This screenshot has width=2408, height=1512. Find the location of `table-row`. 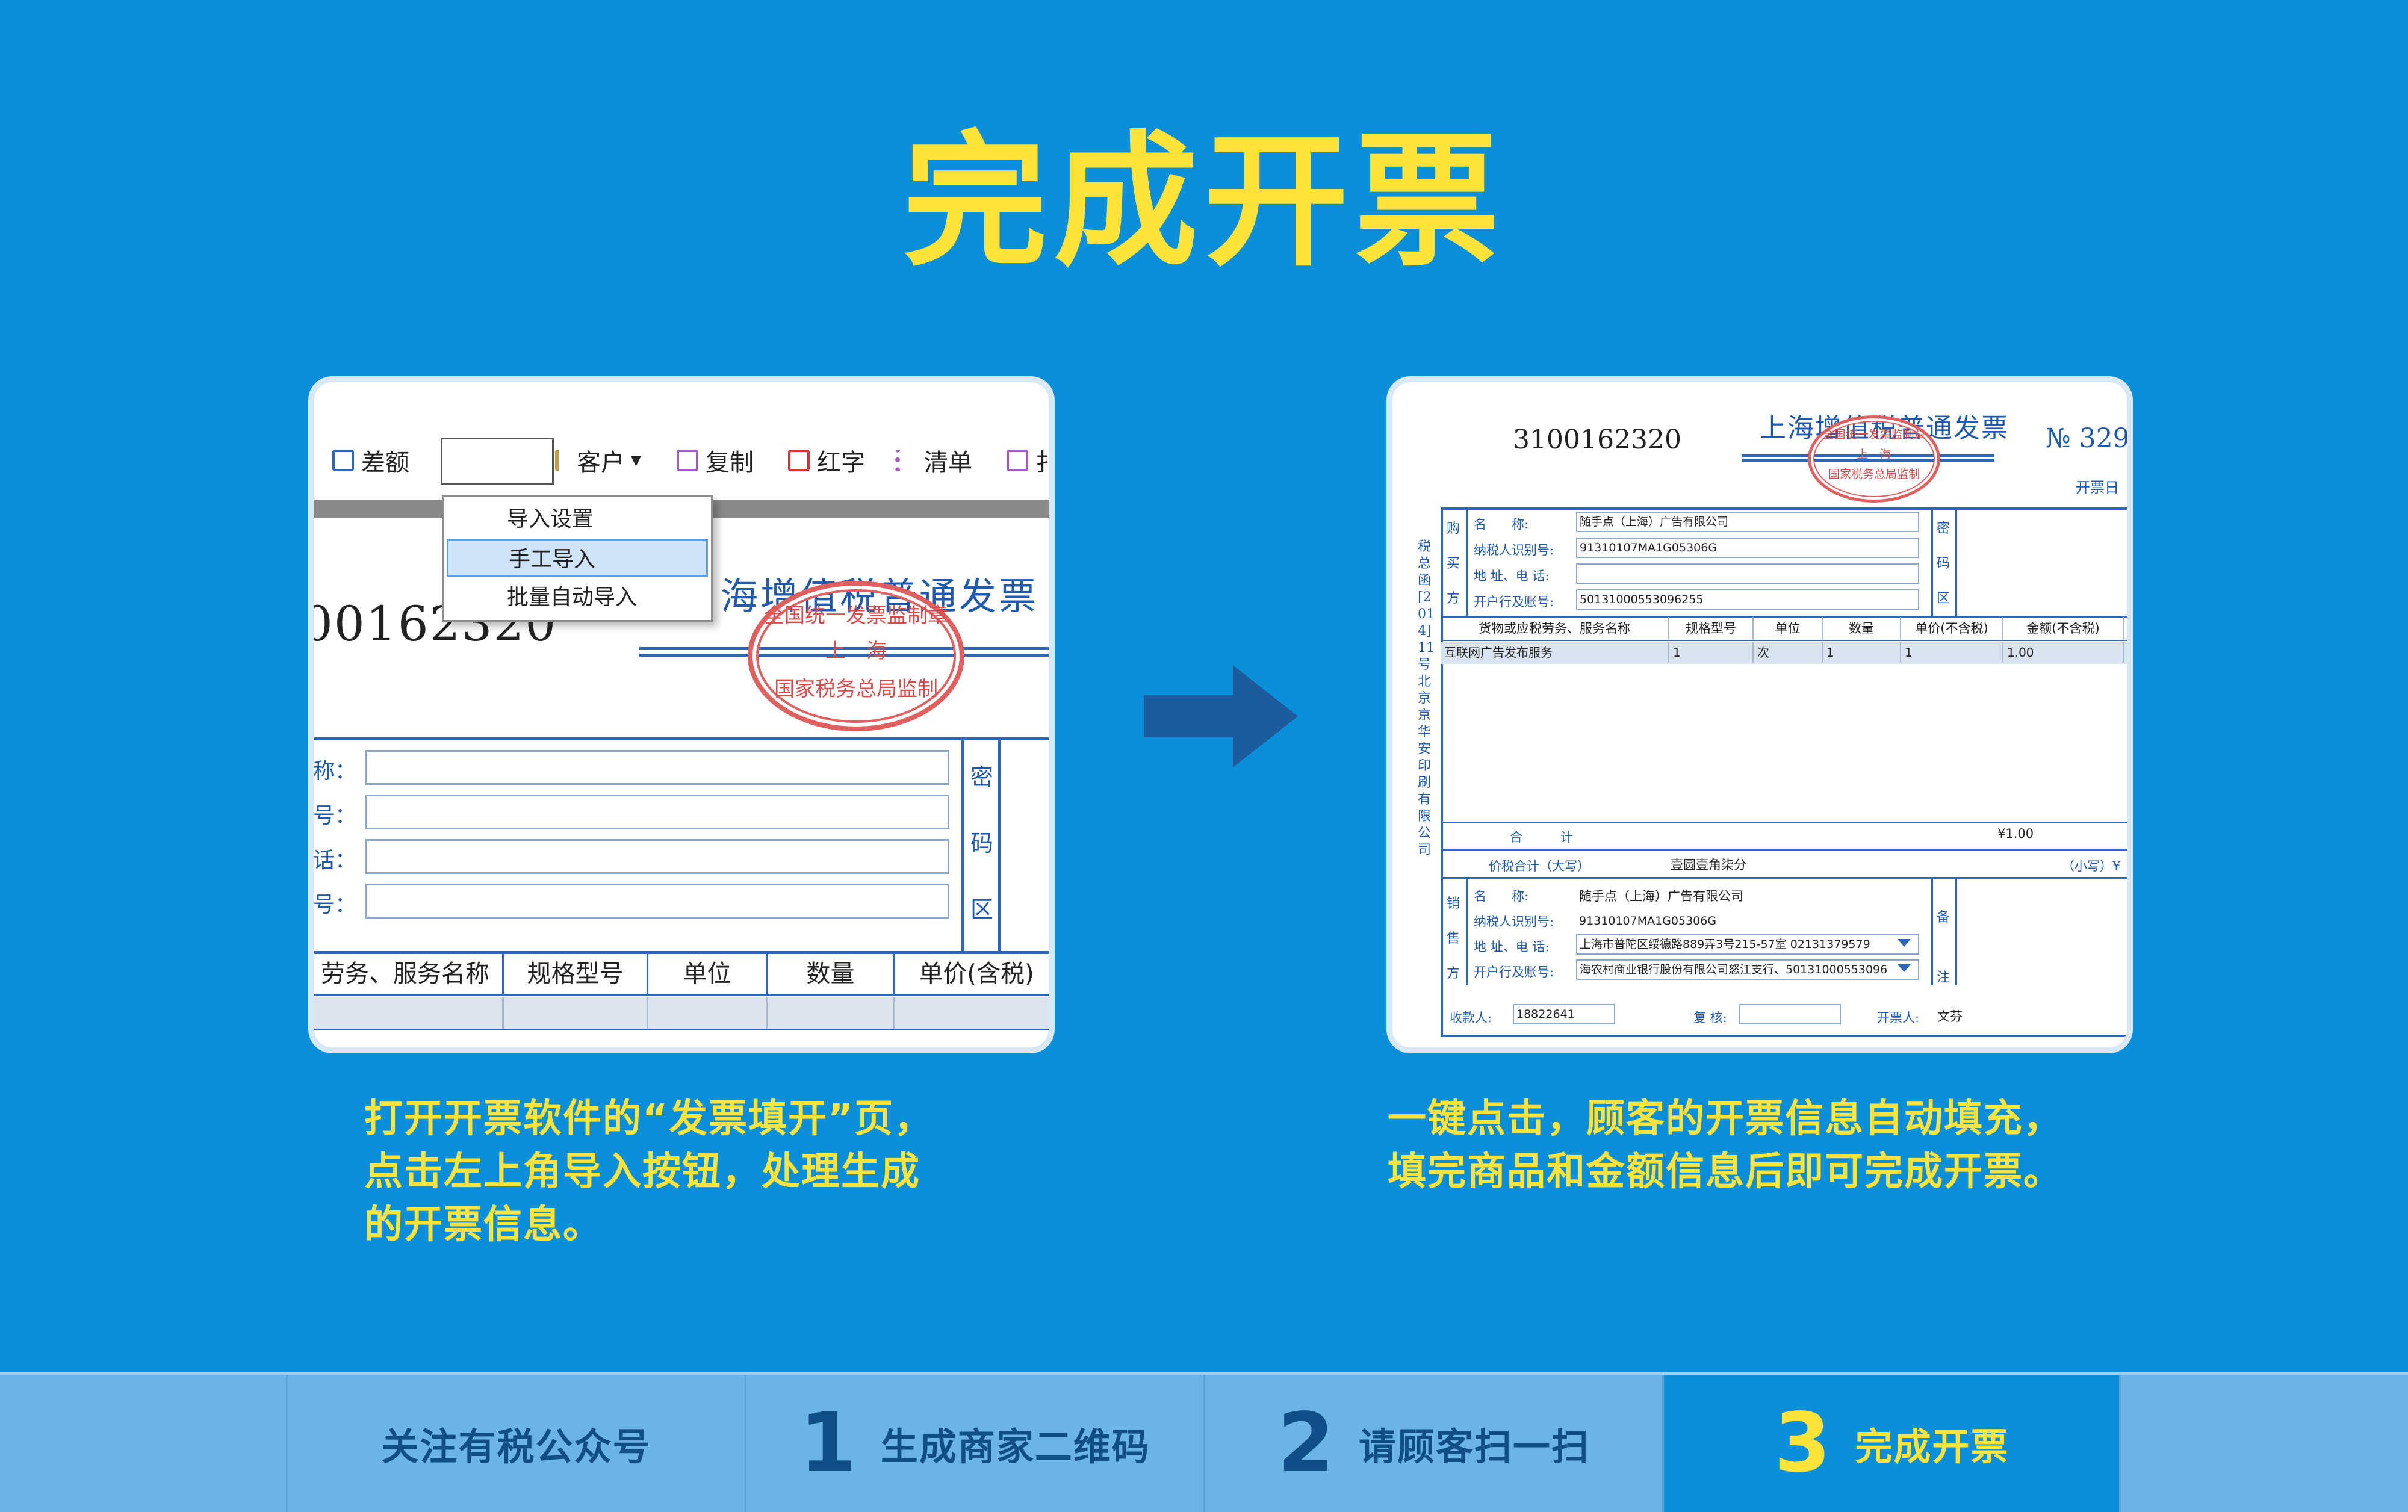

table-row is located at coordinates (681, 1013).